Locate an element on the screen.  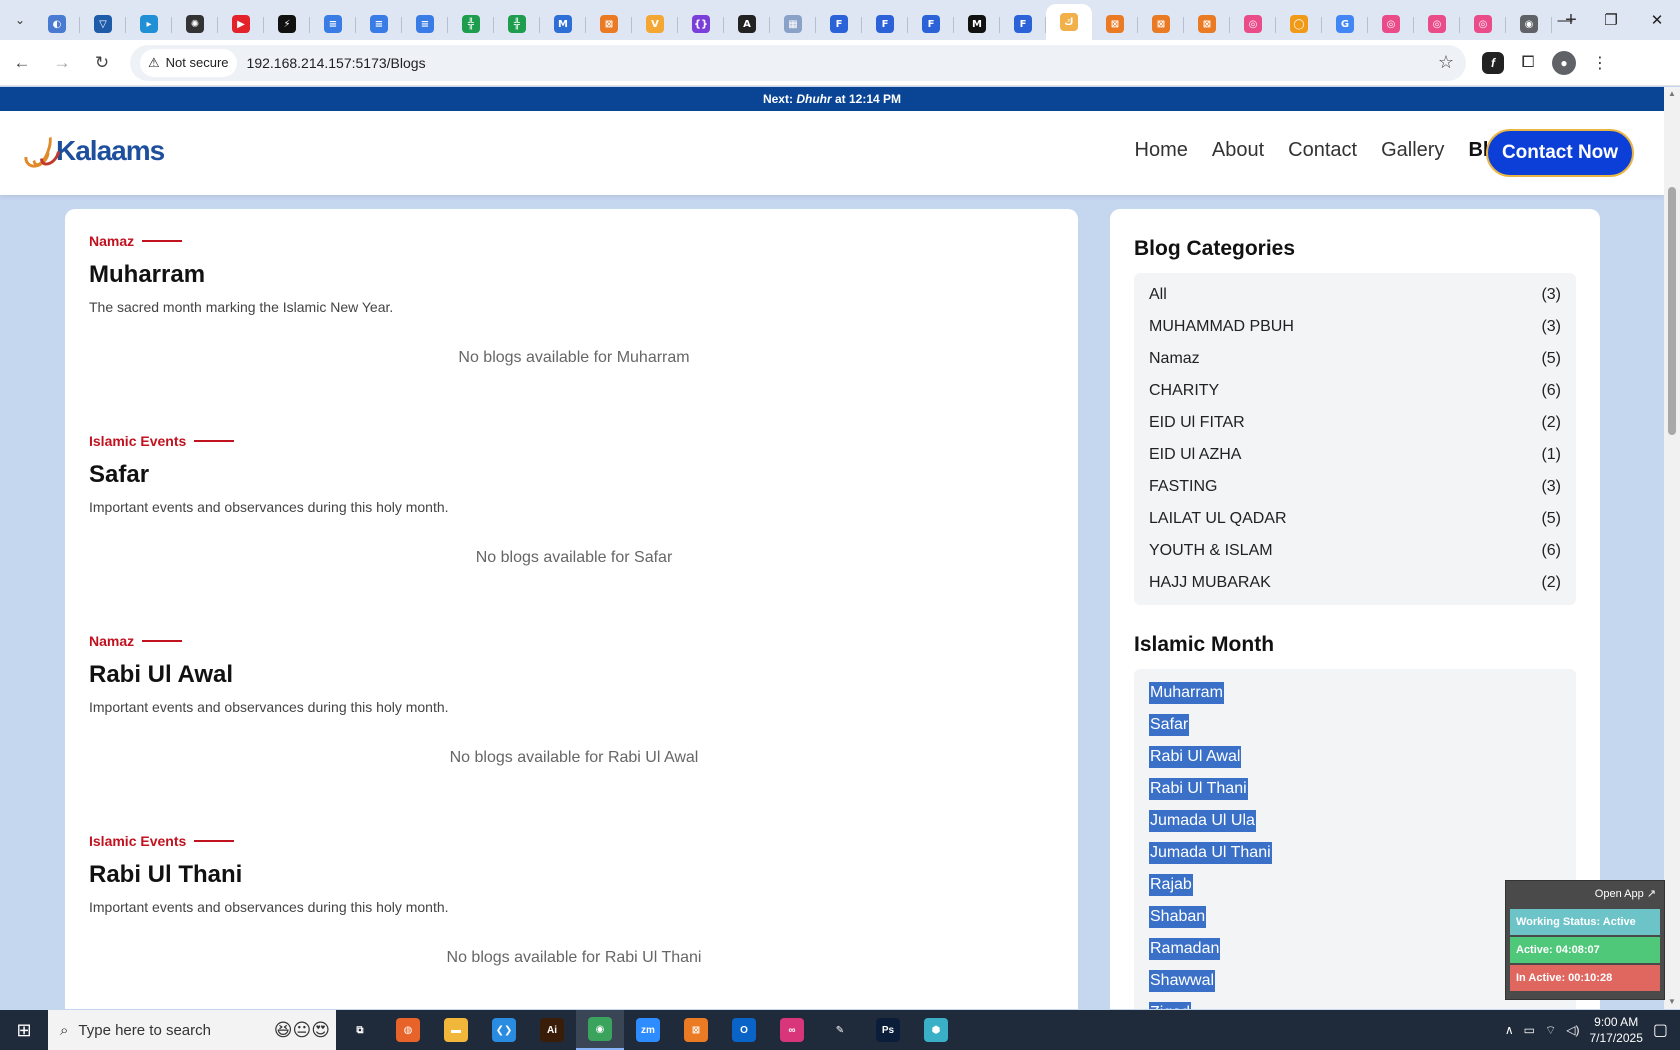
browser-tab: ✺ is located at coordinates (195, 24).